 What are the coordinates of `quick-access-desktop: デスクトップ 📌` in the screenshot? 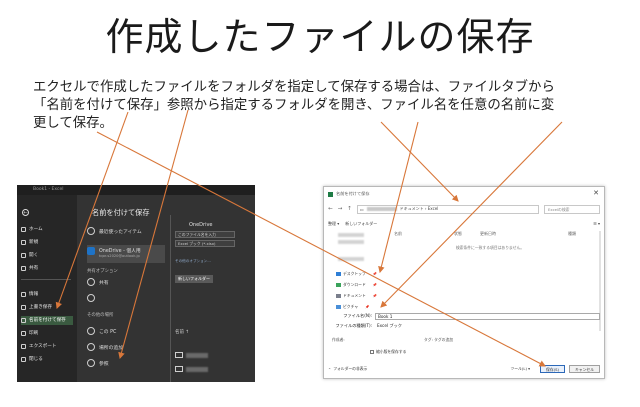 It's located at (356, 274).